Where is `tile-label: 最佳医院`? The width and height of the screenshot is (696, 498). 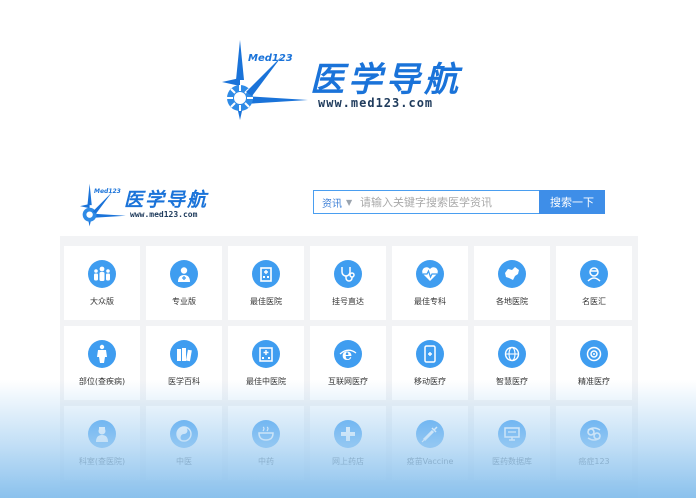
tile-label: 最佳医院 is located at coordinates (266, 301).